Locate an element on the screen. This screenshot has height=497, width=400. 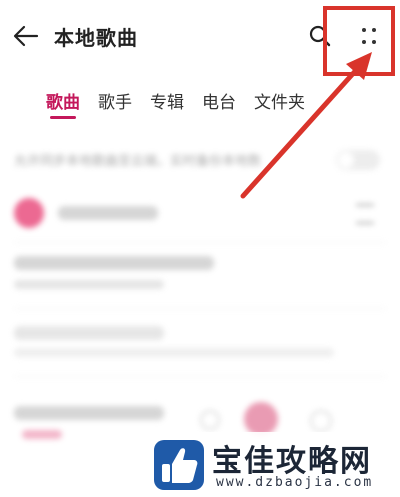
tab-label: 歌曲 is located at coordinates (63, 103).